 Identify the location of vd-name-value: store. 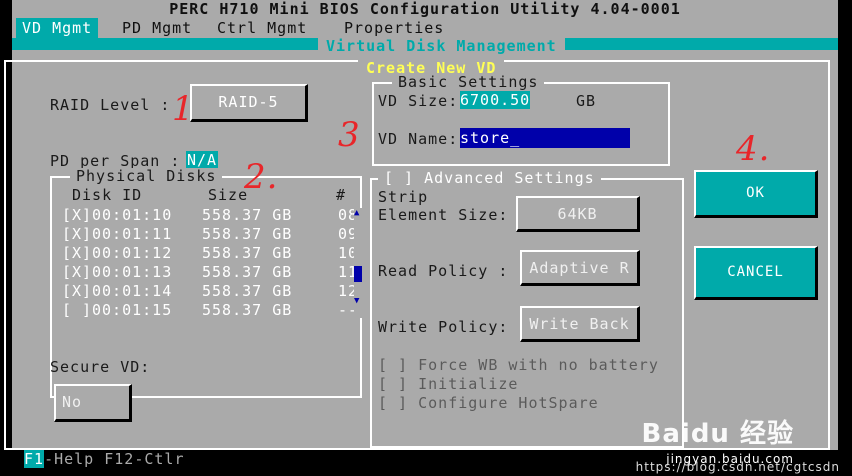
(485, 138).